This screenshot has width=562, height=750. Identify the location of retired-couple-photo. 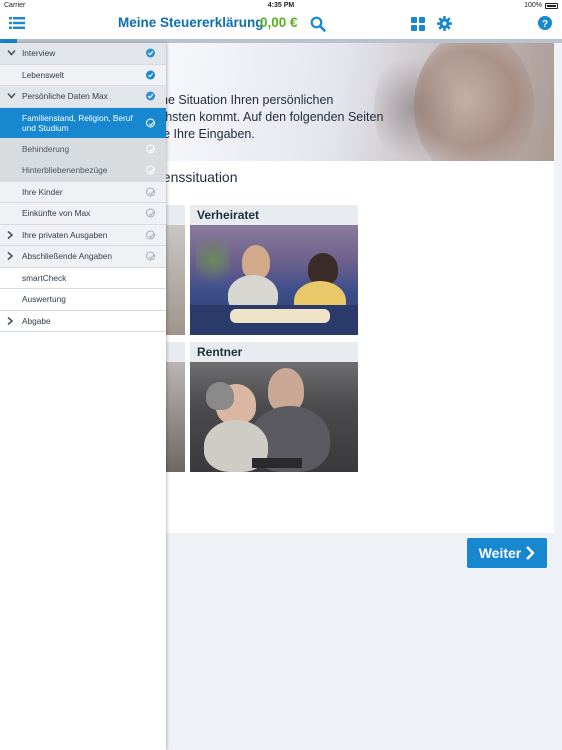
(274, 417).